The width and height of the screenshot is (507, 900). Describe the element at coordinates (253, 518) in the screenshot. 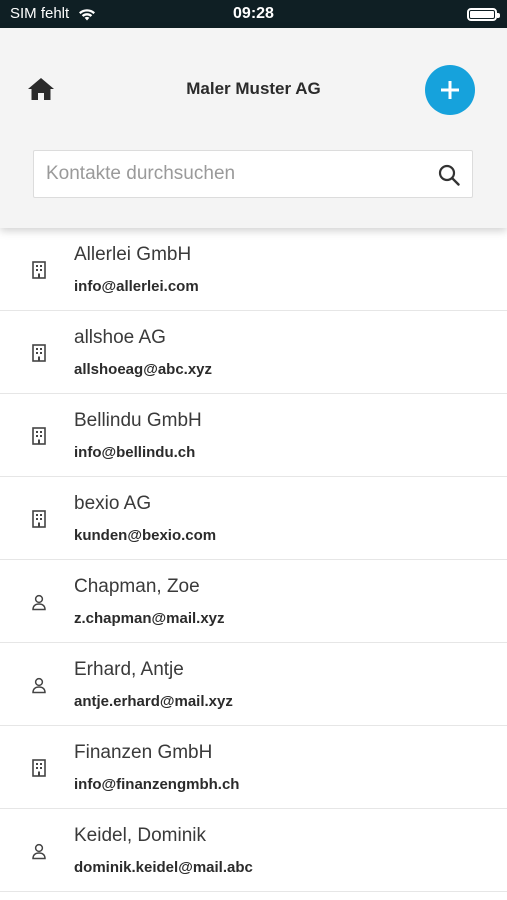

I see `contact-row: bexio AG kunden@bexio.com` at that location.